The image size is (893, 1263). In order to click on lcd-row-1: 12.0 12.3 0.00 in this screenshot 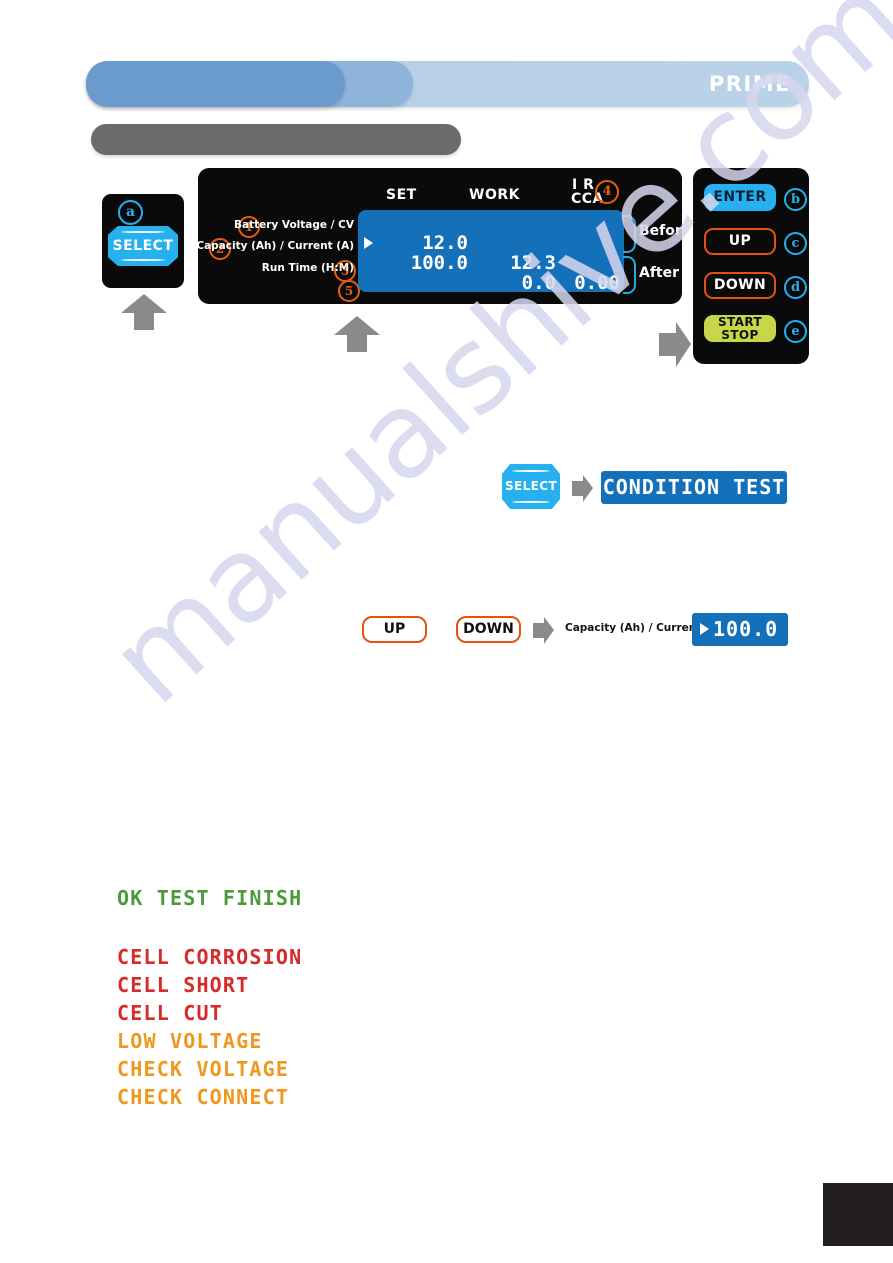, I will do `click(491, 252)`.